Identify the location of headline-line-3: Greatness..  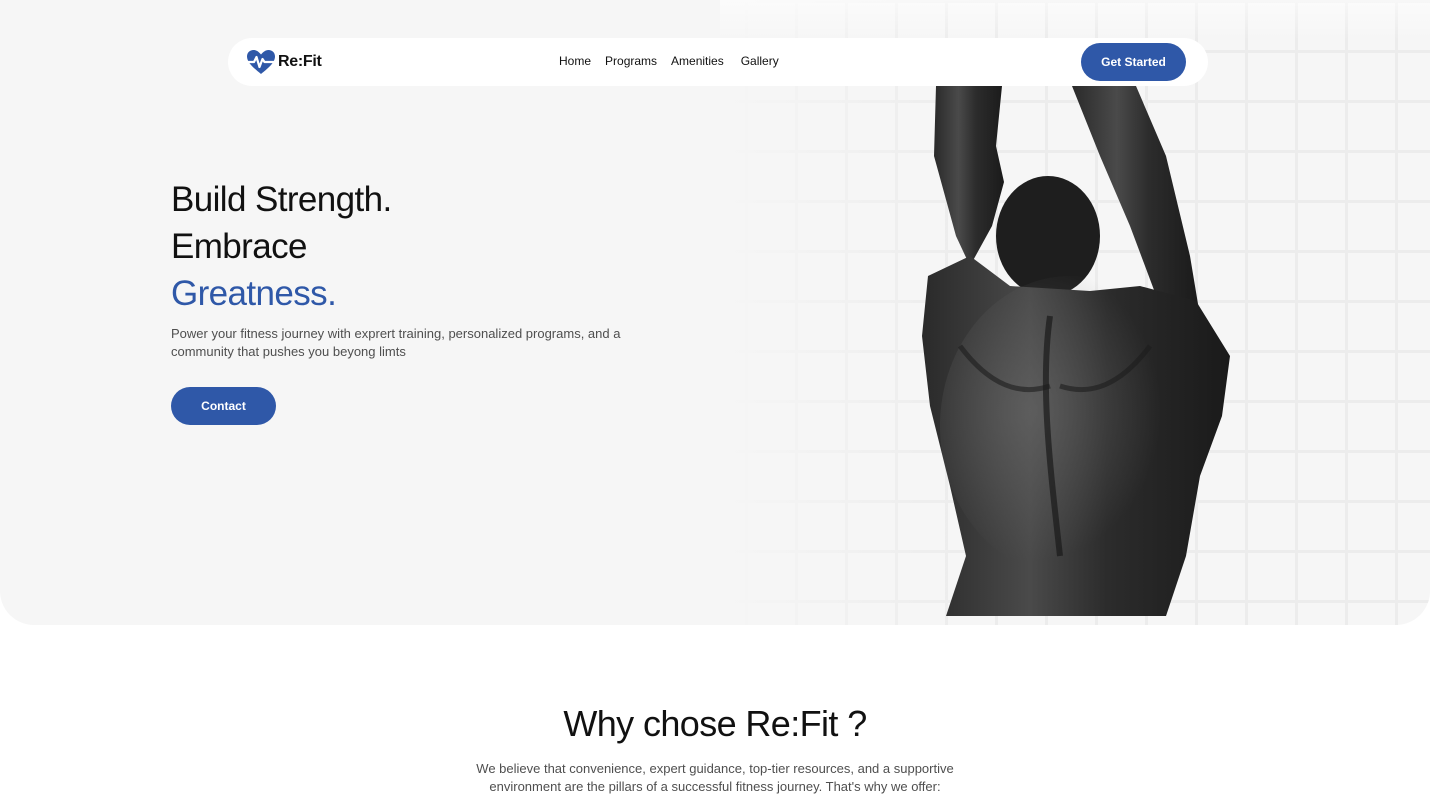
(254, 293).